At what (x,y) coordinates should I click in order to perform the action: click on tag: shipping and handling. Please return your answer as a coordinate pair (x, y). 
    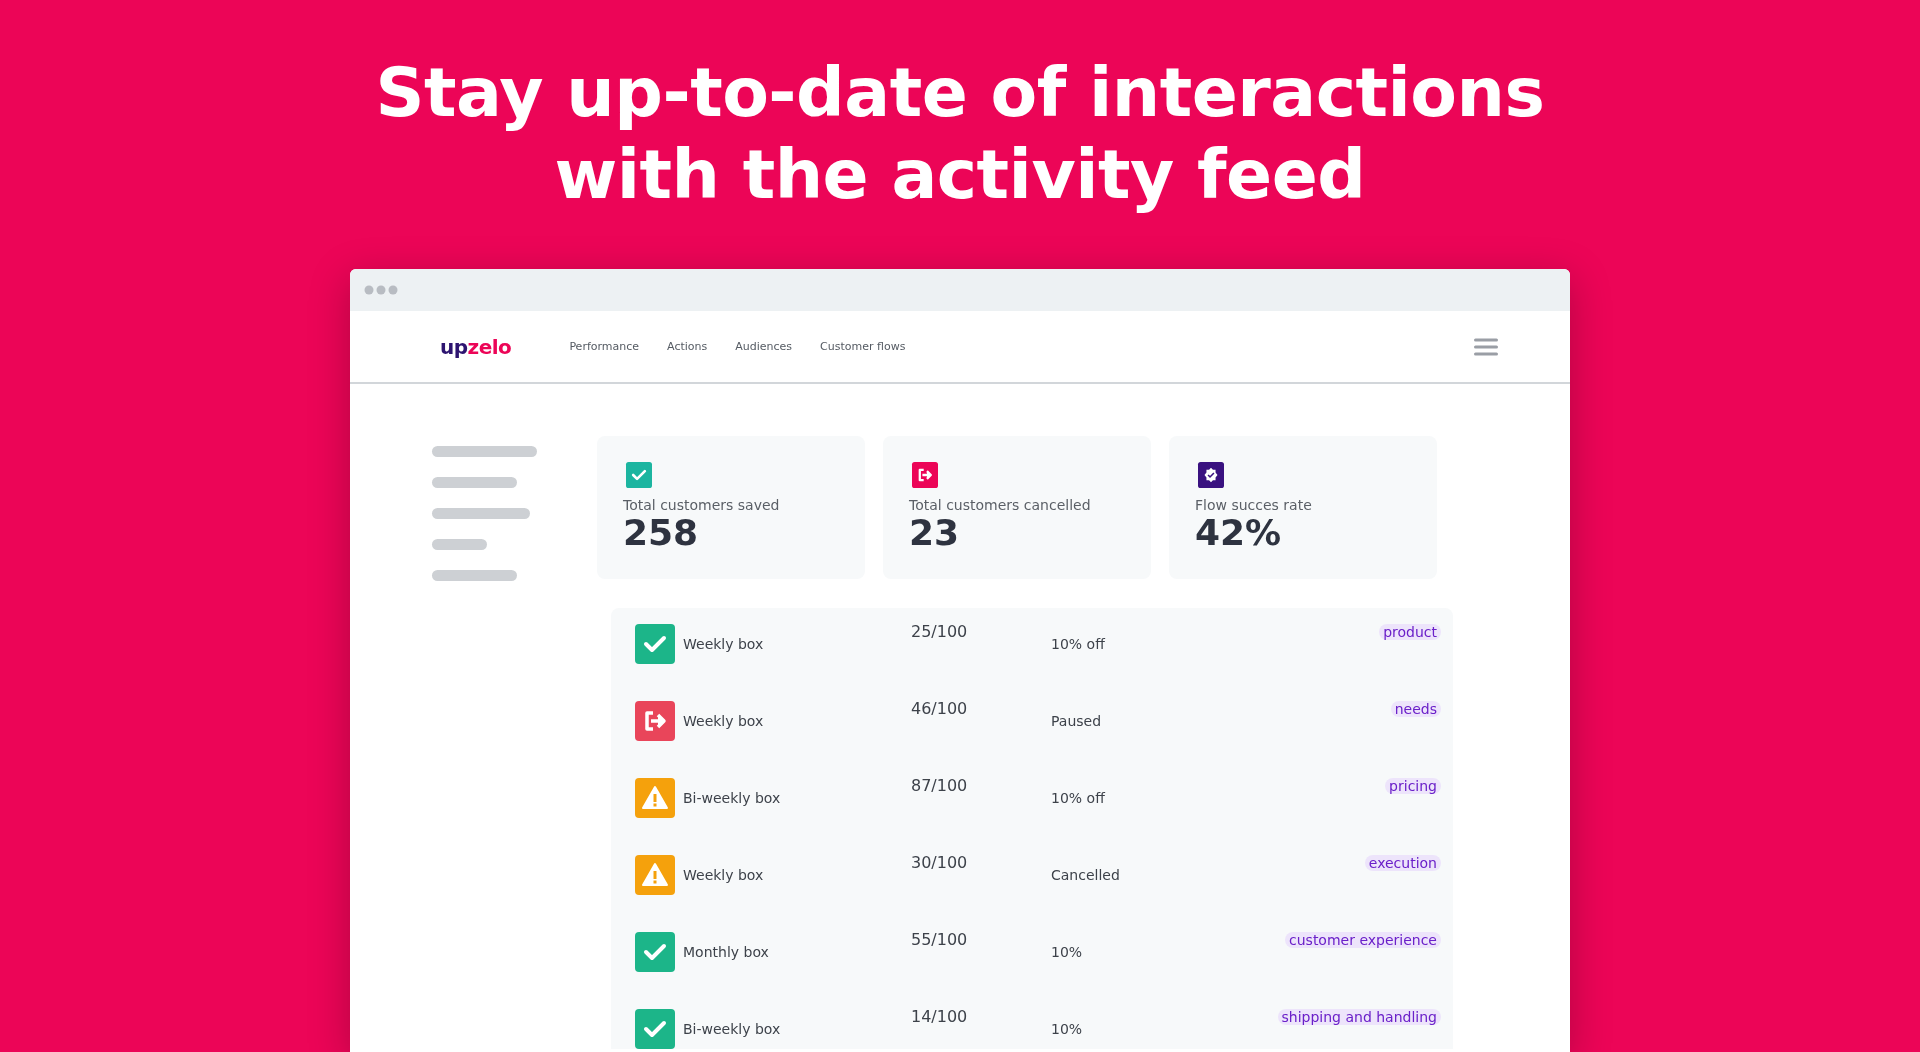
    Looking at the image, I should click on (1359, 1017).